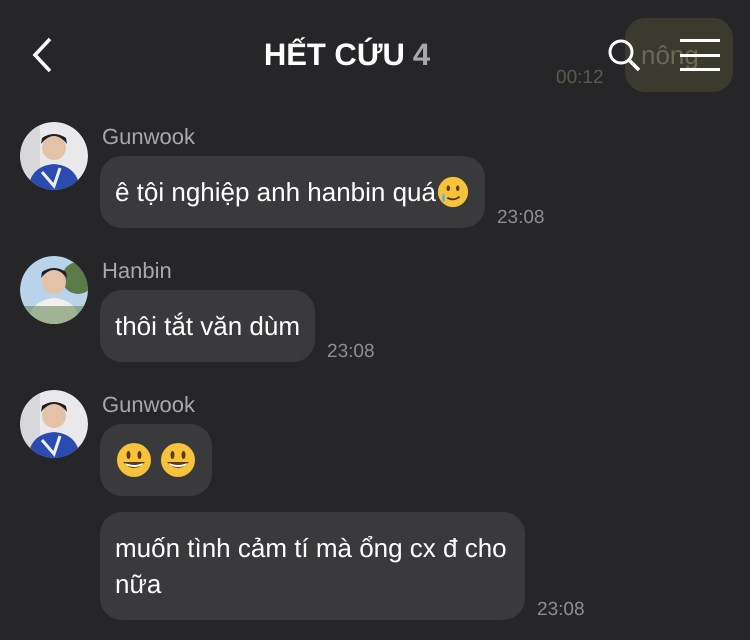 The width and height of the screenshot is (750, 640). Describe the element at coordinates (137, 271) in the screenshot. I see `sender-name: Hanbin` at that location.